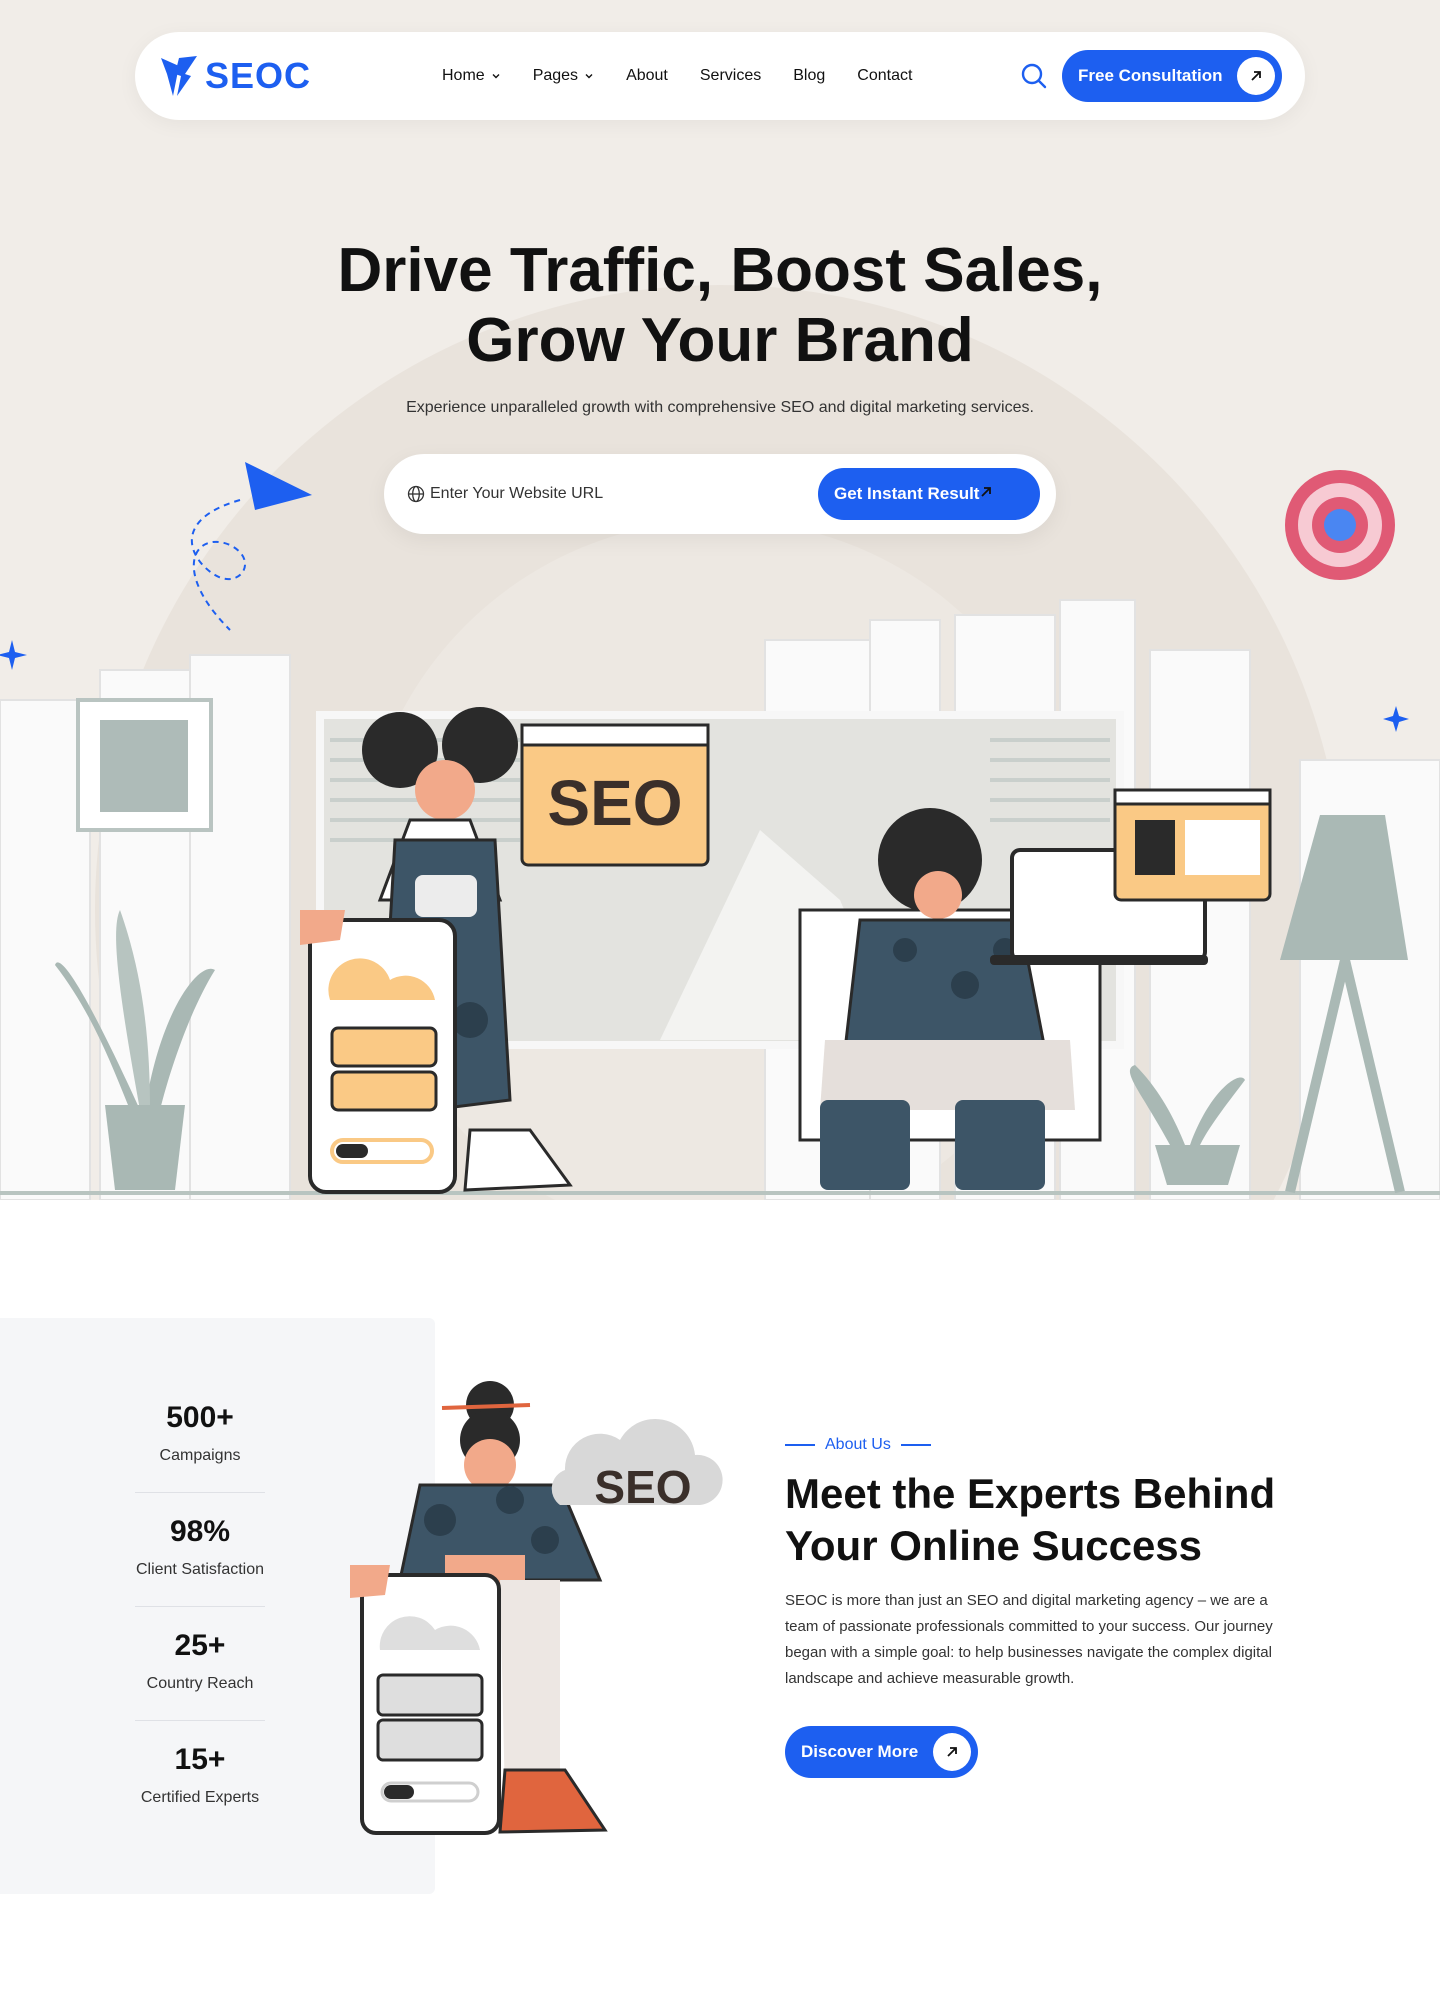 This screenshot has height=2000, width=1440. I want to click on stat-certified-experts: 15+ Certified Experts, so click(200, 1775).